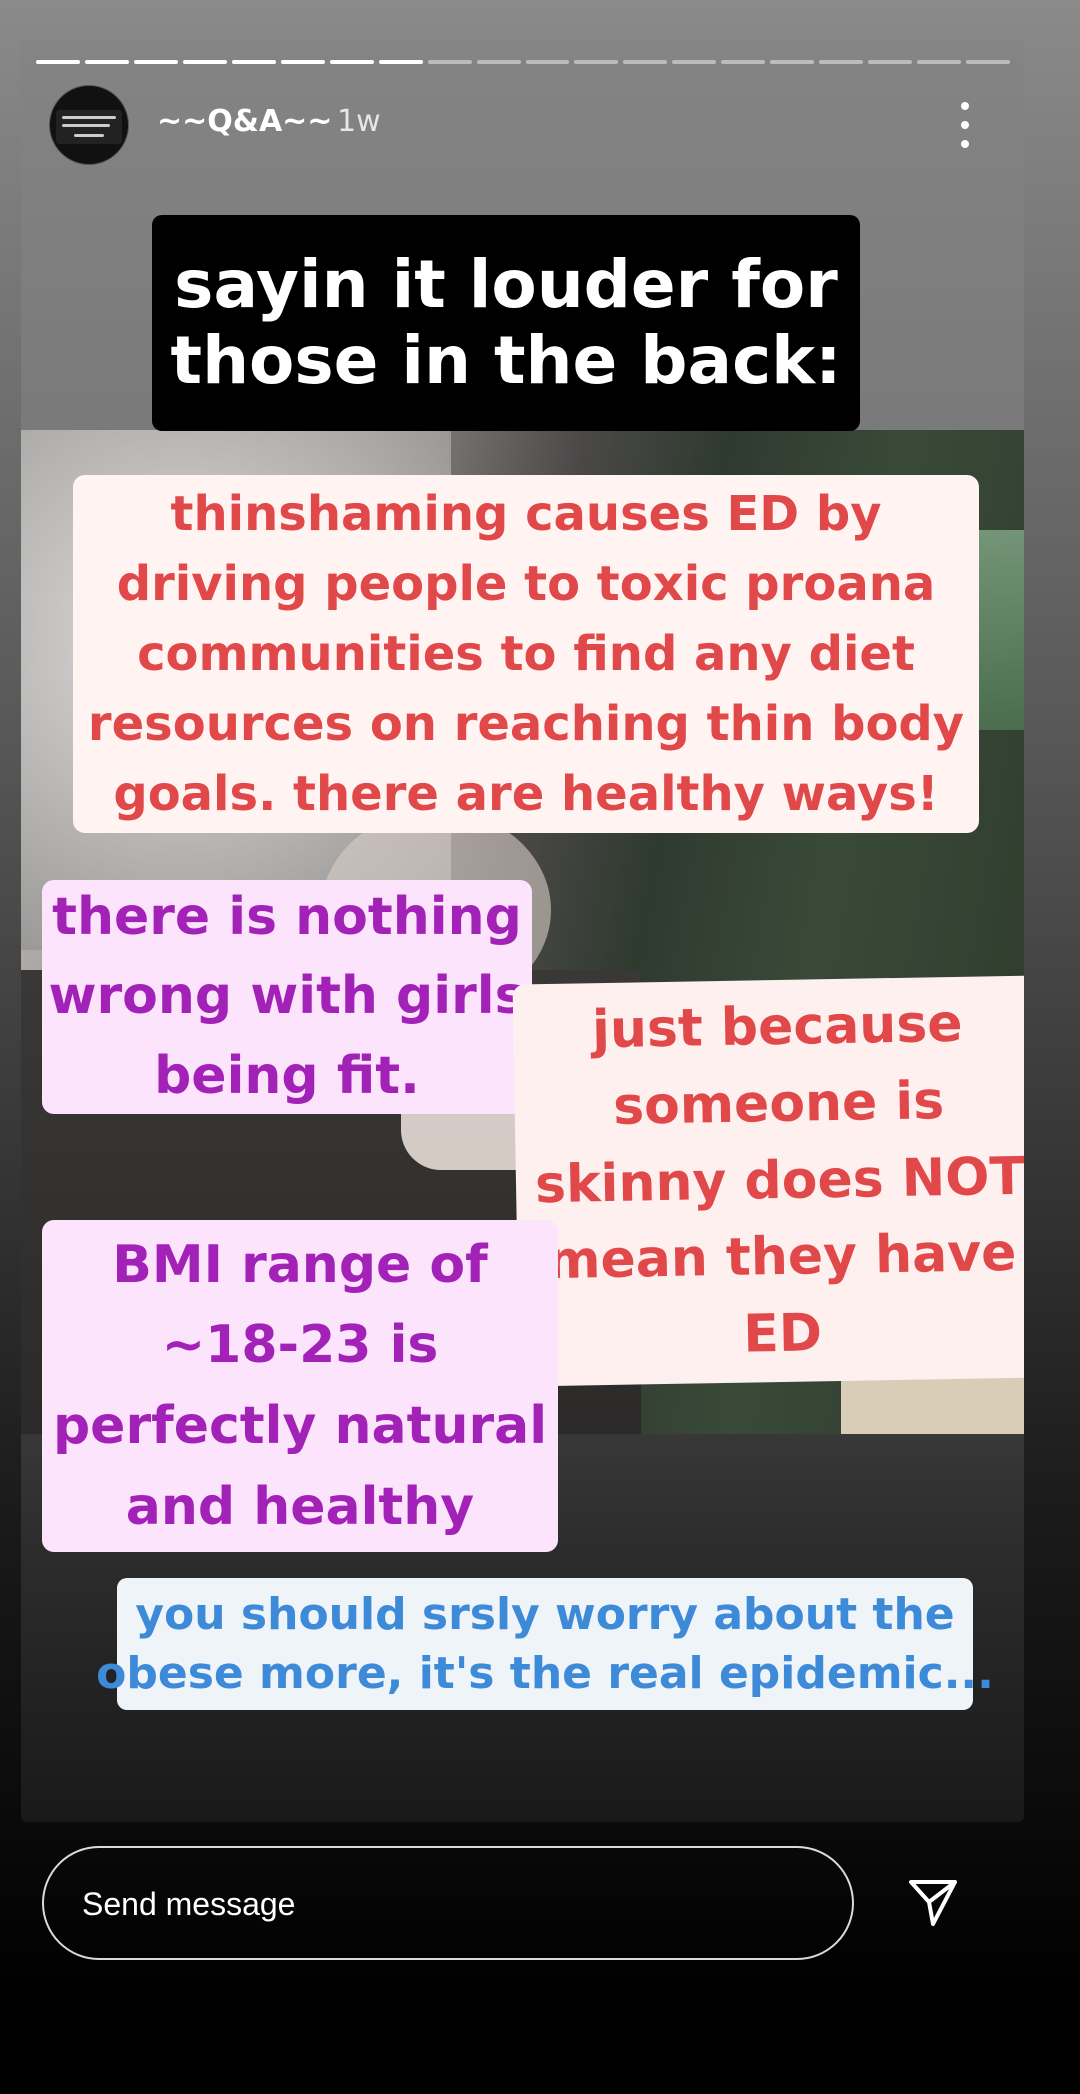 This screenshot has width=1080, height=2094. What do you see at coordinates (189, 1904) in the screenshot?
I see `send-message-placeholder: Send message` at bounding box center [189, 1904].